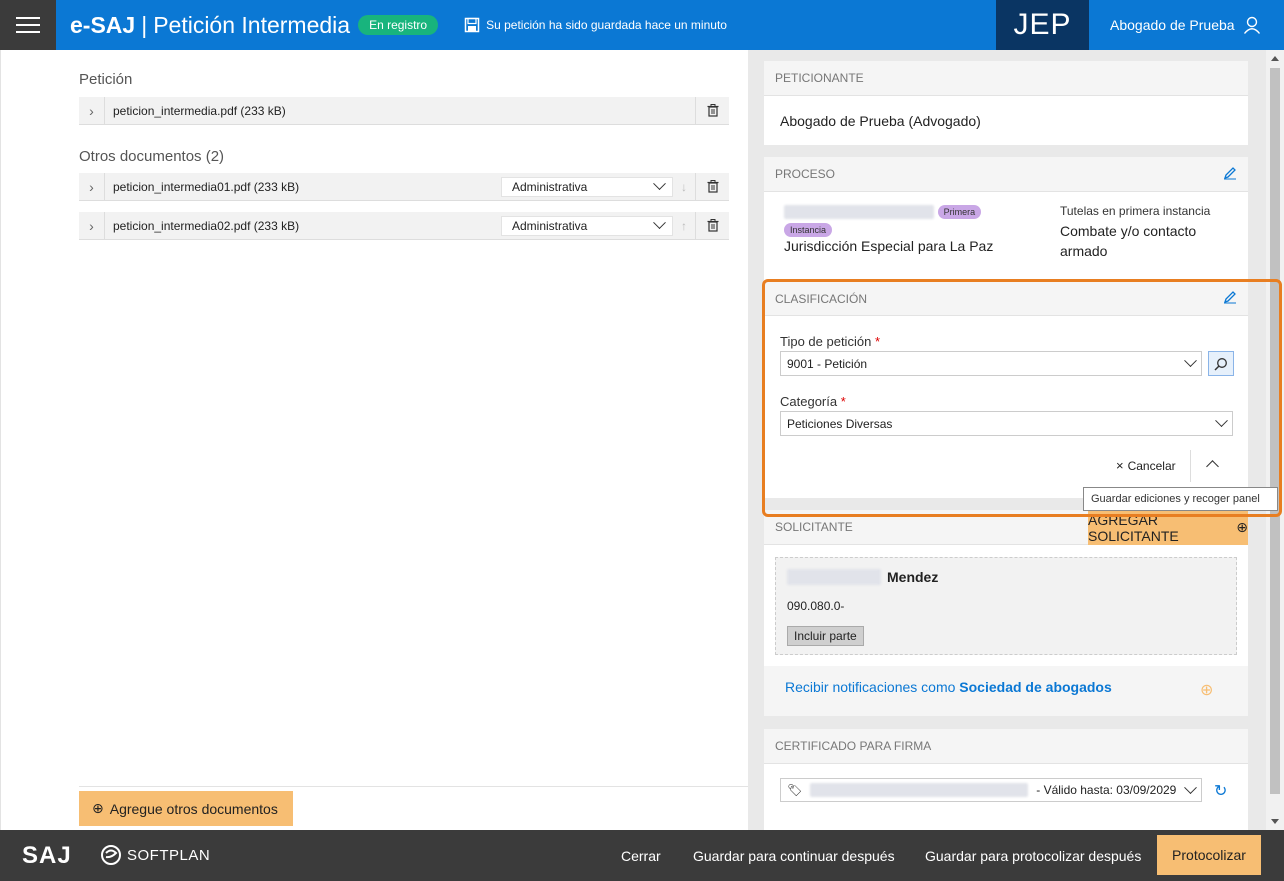  Describe the element at coordinates (398, 25) in the screenshot. I see `status-badge: En registro` at that location.